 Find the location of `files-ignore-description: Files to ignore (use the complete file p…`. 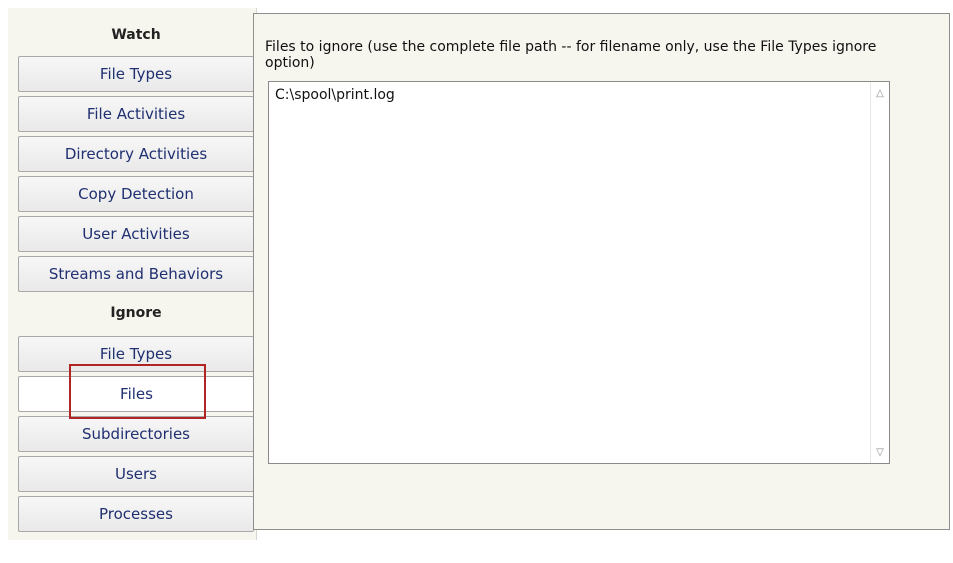

files-ignore-description: Files to ignore (use the complete file p… is located at coordinates (571, 55).